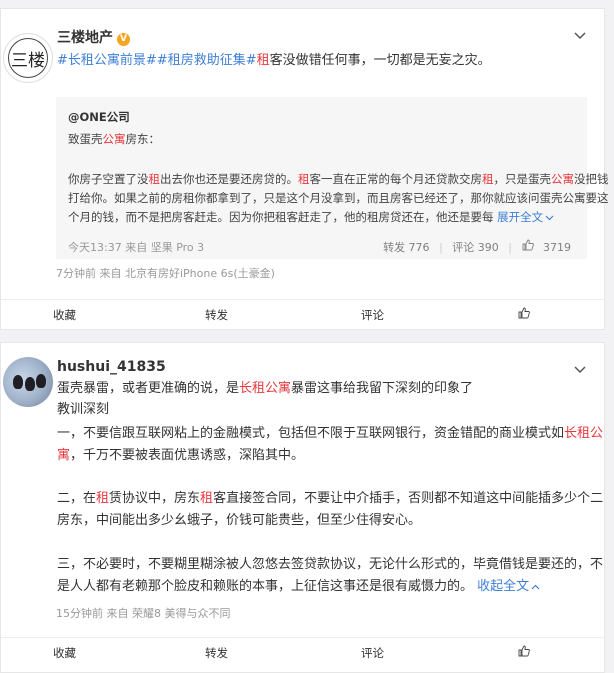  Describe the element at coordinates (28, 61) in the screenshot. I see `avatar-logo-text: 三楼` at that location.